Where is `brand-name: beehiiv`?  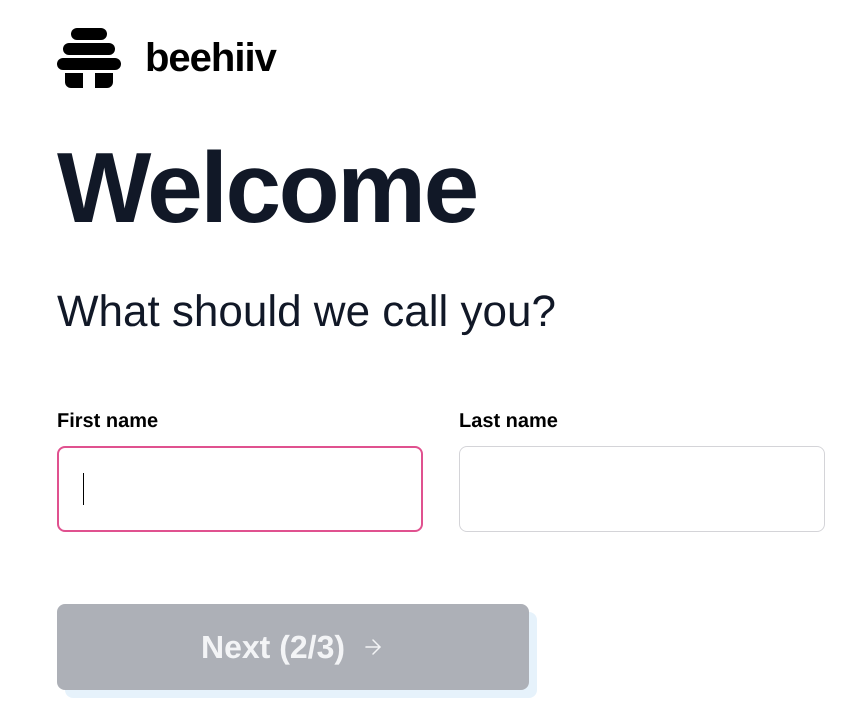
brand-name: beehiiv is located at coordinates (210, 58).